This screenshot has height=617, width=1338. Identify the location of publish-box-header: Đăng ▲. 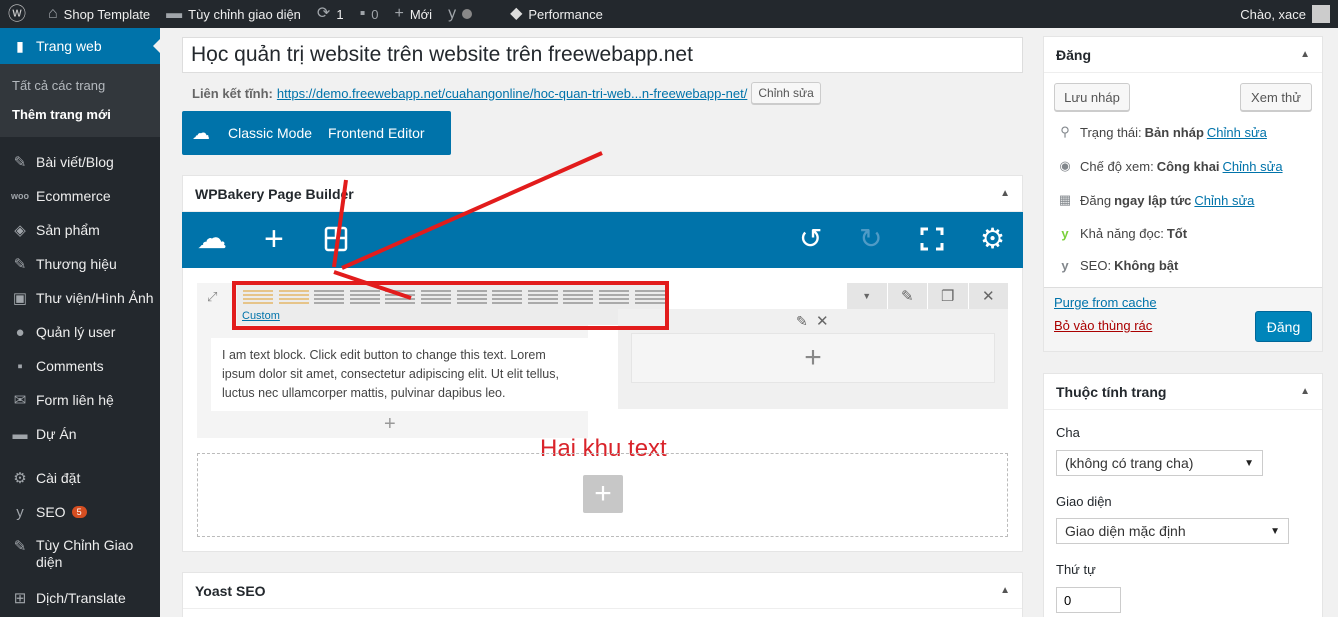
(1183, 55).